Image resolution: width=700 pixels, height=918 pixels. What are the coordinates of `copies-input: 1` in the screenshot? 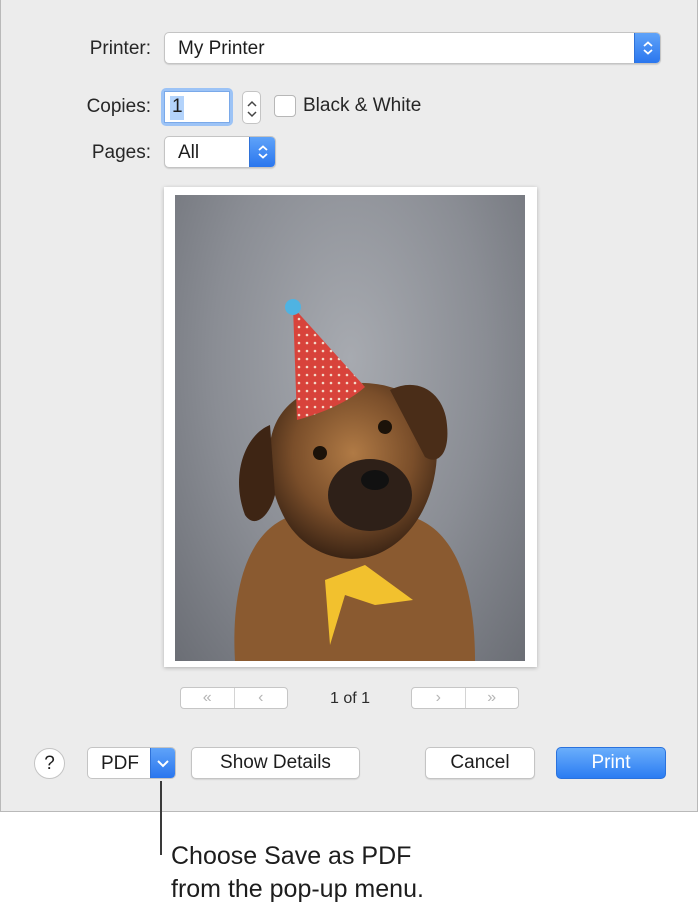 It's located at (197, 107).